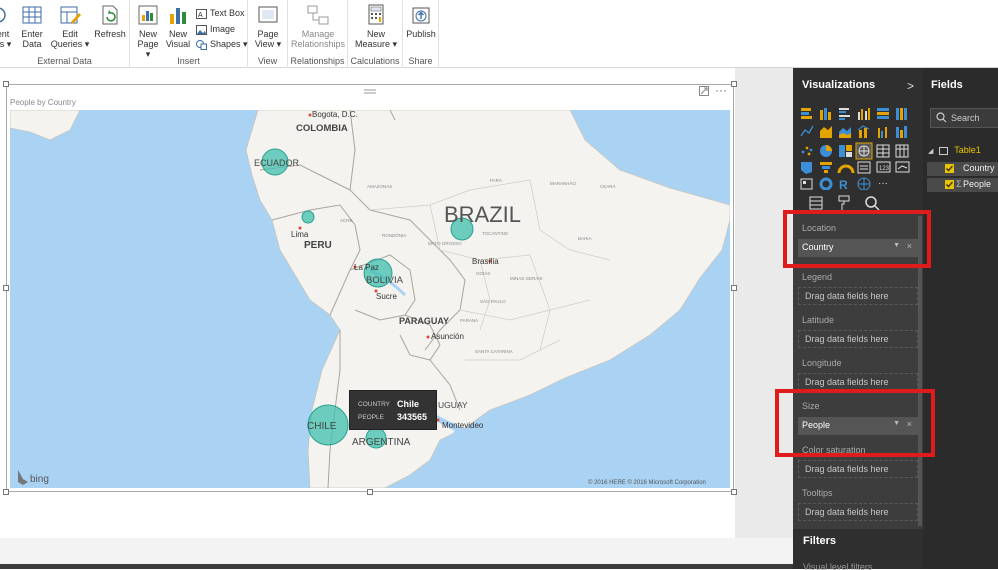 The image size is (998, 570). What do you see at coordinates (807, 151) in the screenshot?
I see `scatter-chart-icon` at bounding box center [807, 151].